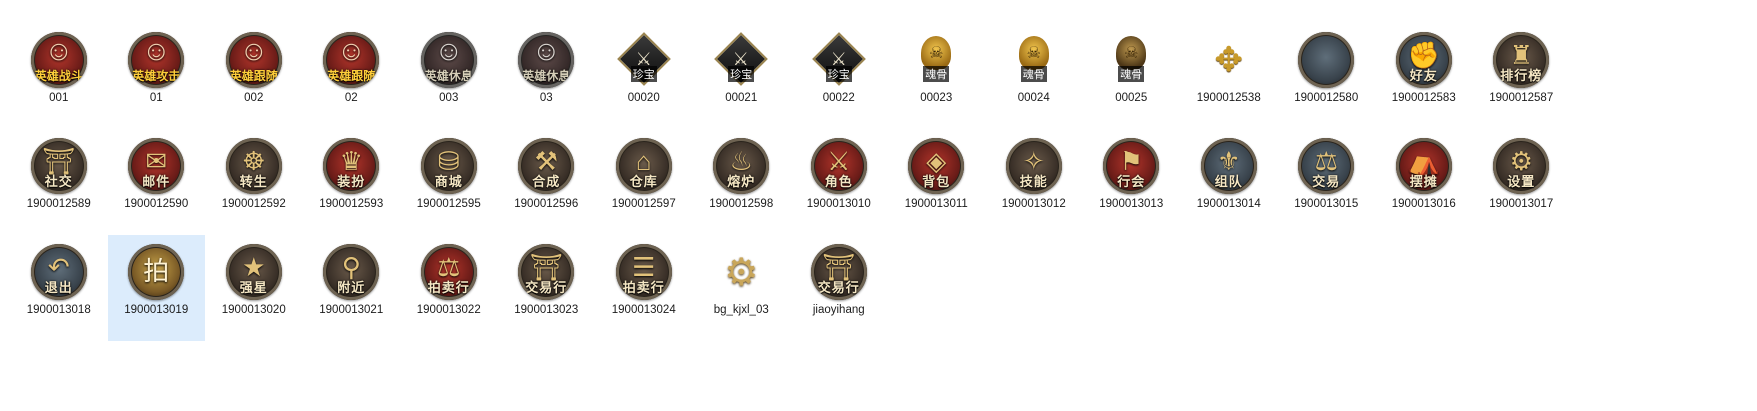 Image resolution: width=1757 pixels, height=411 pixels. I want to click on file-thumbnail, so click(1326, 60).